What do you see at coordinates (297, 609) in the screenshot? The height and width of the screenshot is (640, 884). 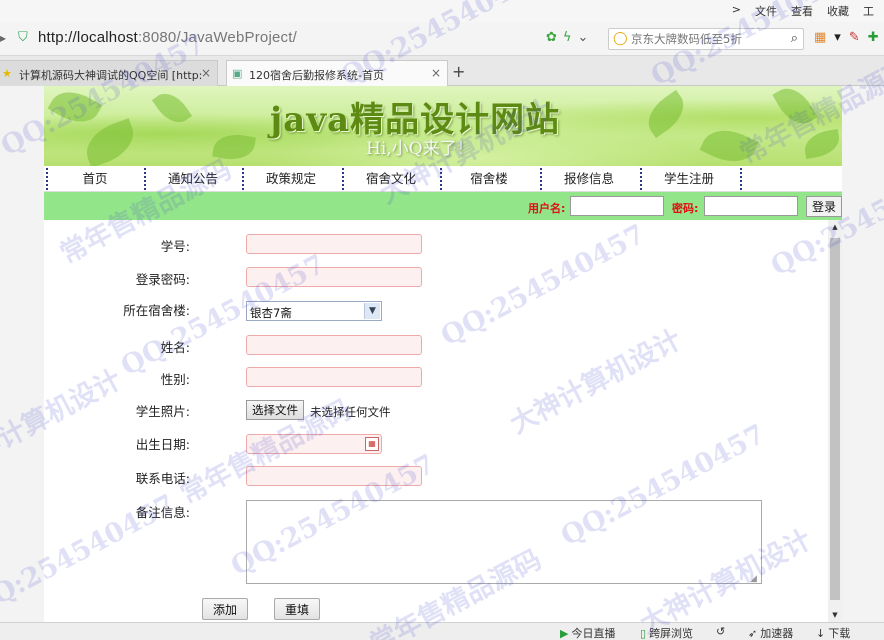 I see `reset-button: 重填` at bounding box center [297, 609].